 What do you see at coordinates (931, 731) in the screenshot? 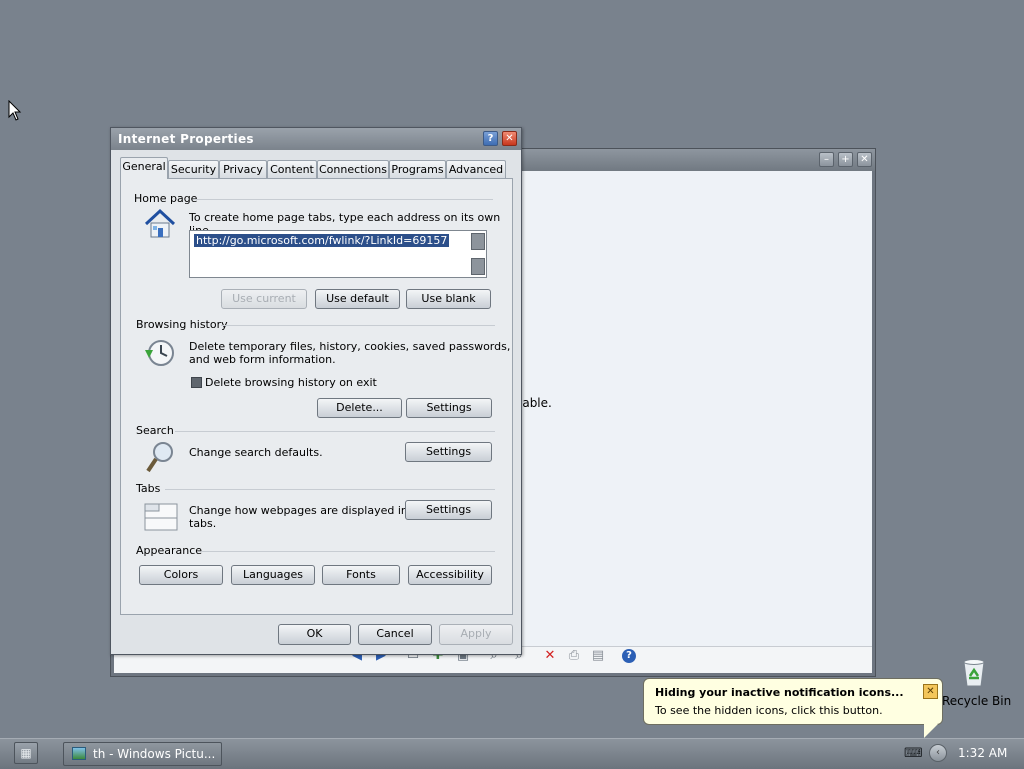
I see `balloon-pointer` at bounding box center [931, 731].